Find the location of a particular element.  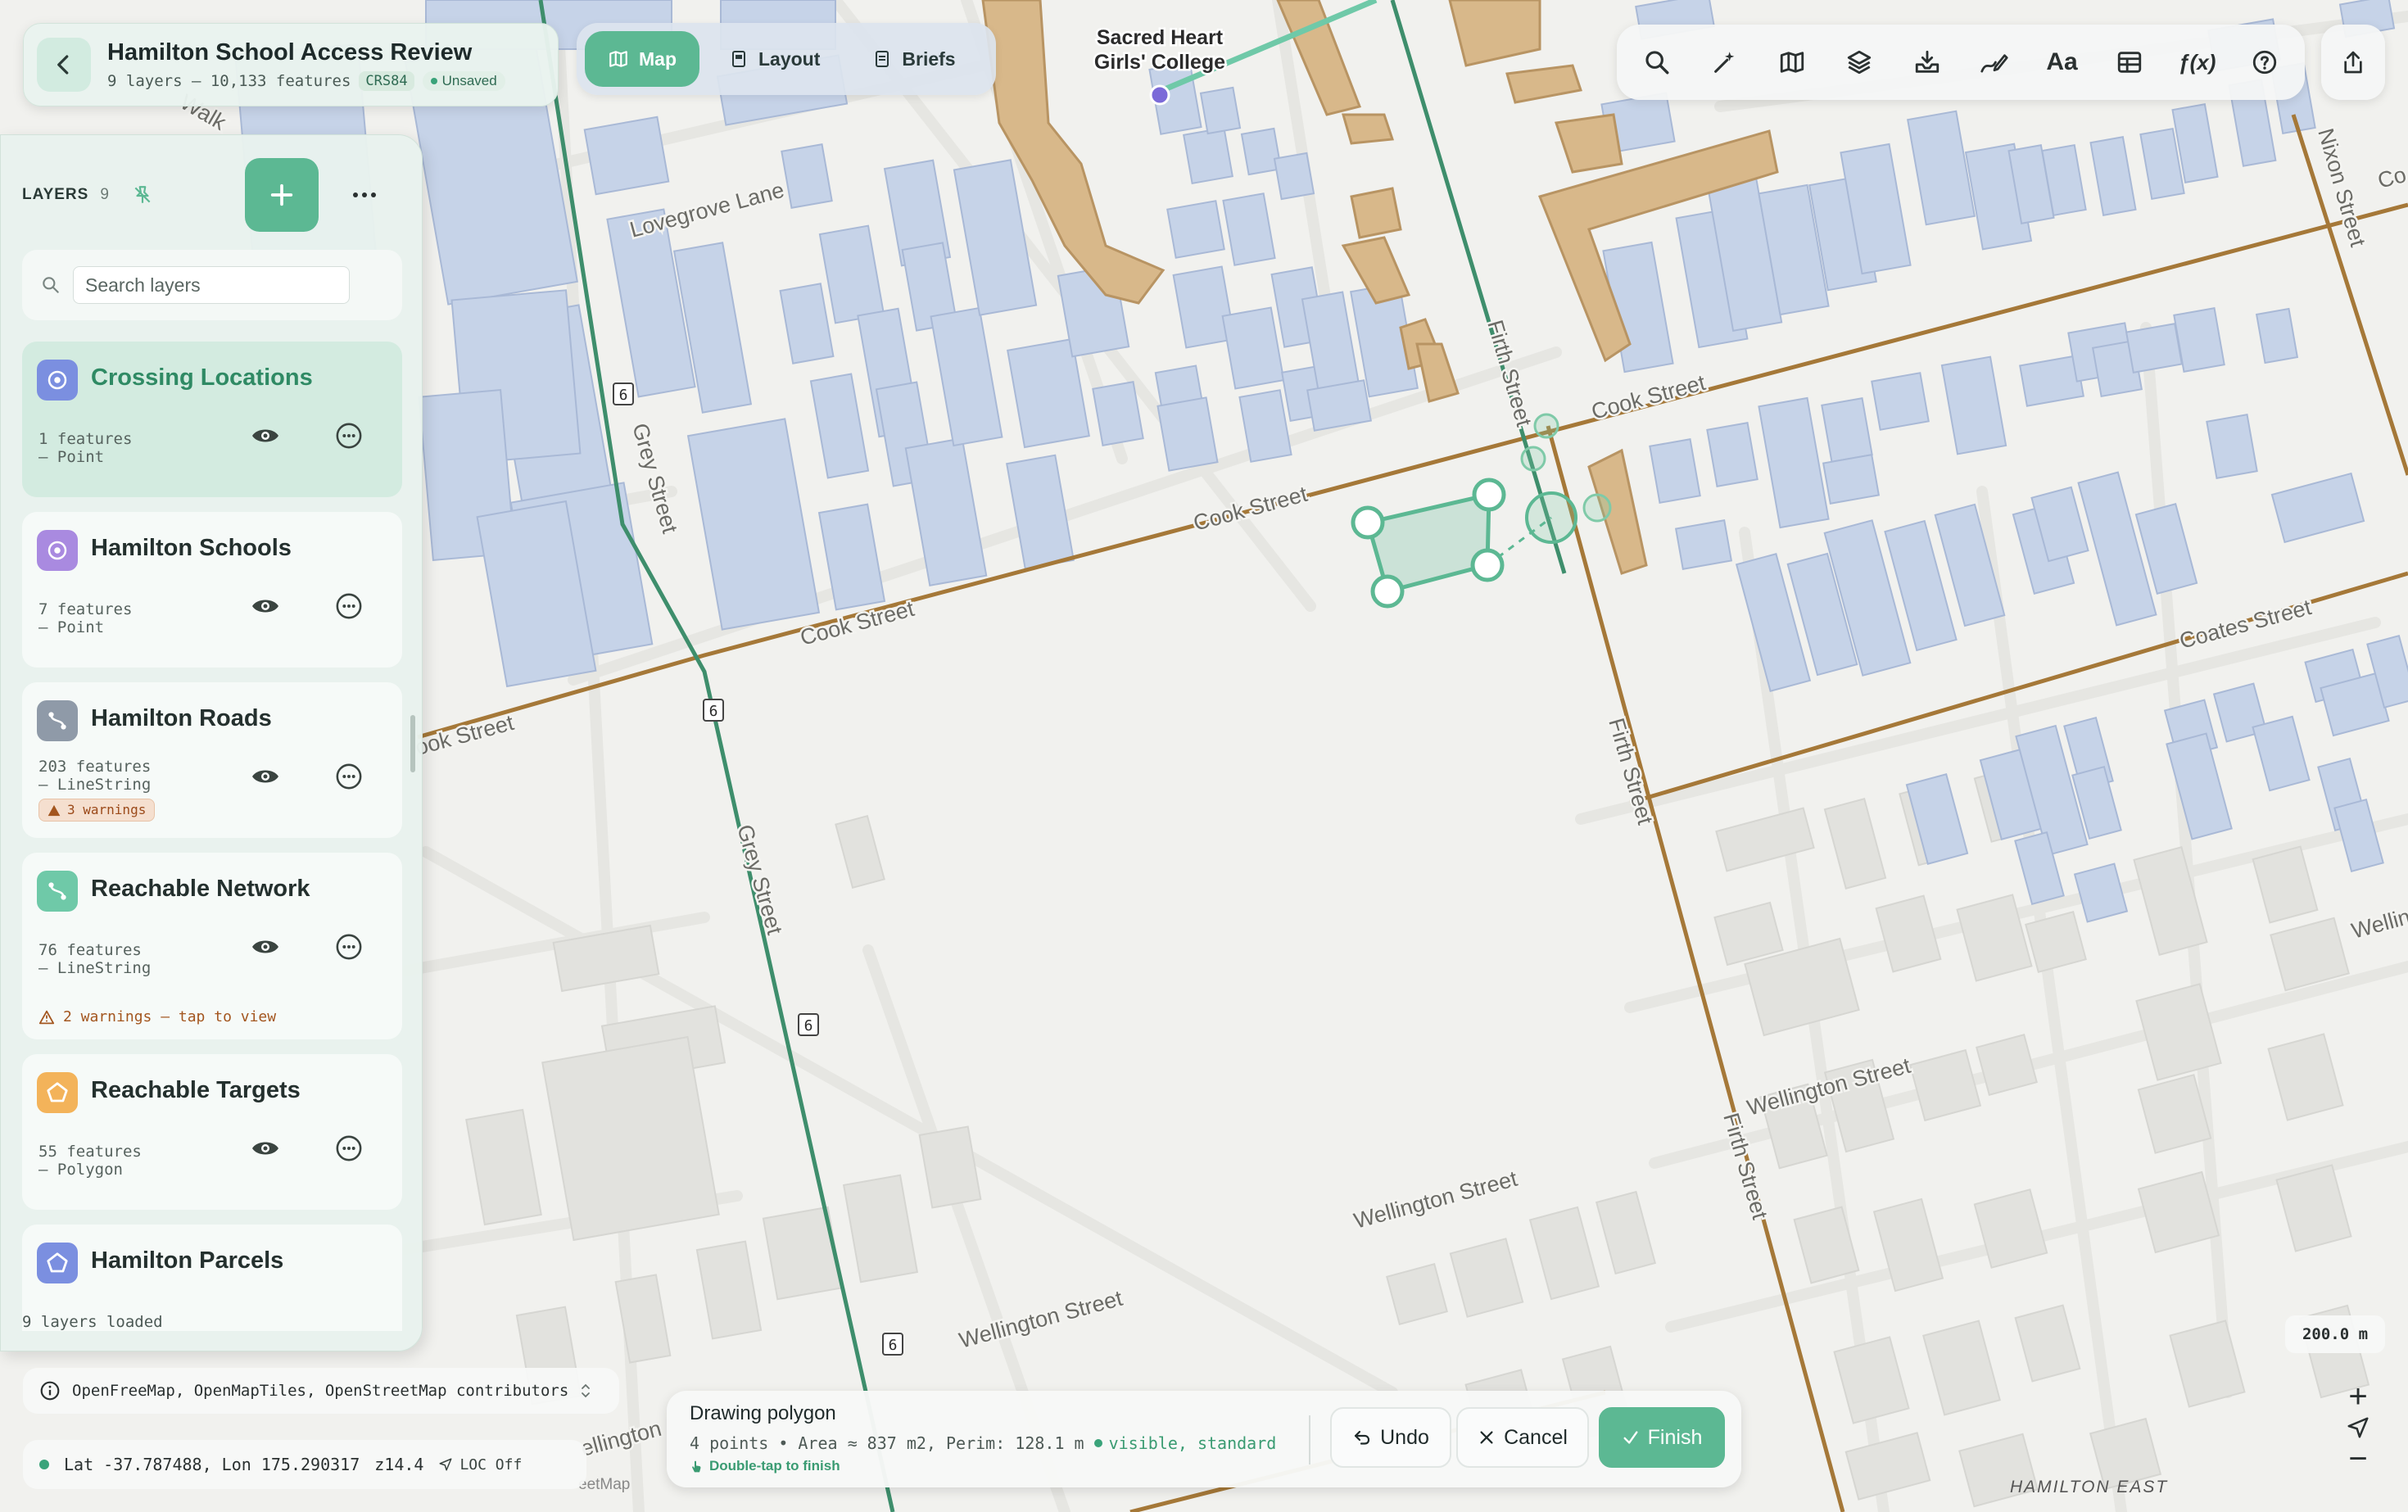

location-status: LOC Off is located at coordinates (491, 1465).